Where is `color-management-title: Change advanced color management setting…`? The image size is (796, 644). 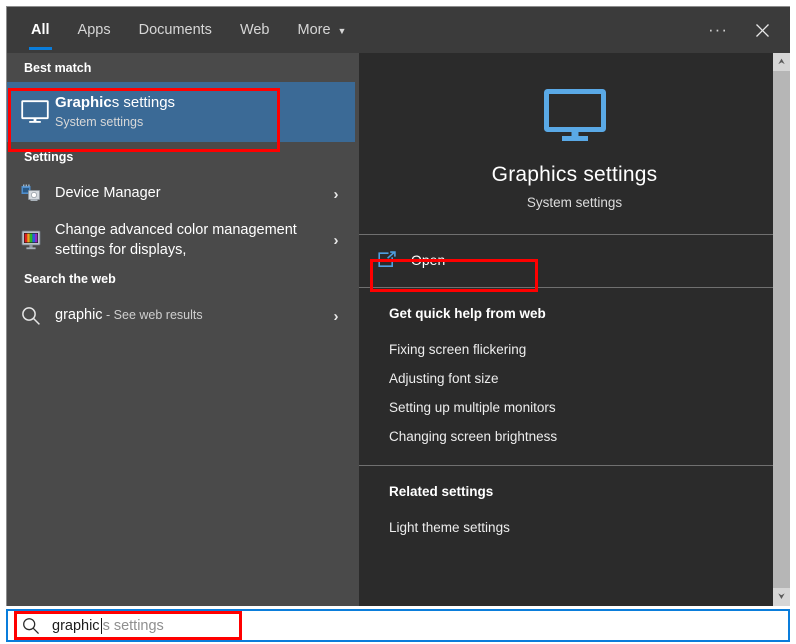 color-management-title: Change advanced color management setting… is located at coordinates (176, 240).